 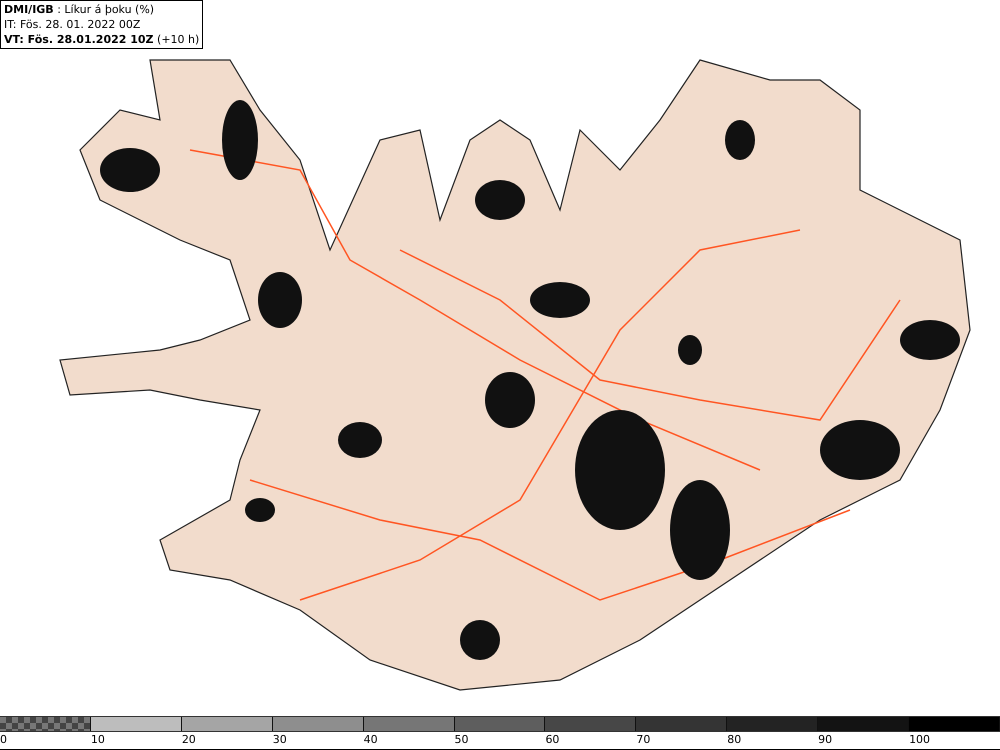 What do you see at coordinates (189, 739) in the screenshot?
I see `scale-label: 20` at bounding box center [189, 739].